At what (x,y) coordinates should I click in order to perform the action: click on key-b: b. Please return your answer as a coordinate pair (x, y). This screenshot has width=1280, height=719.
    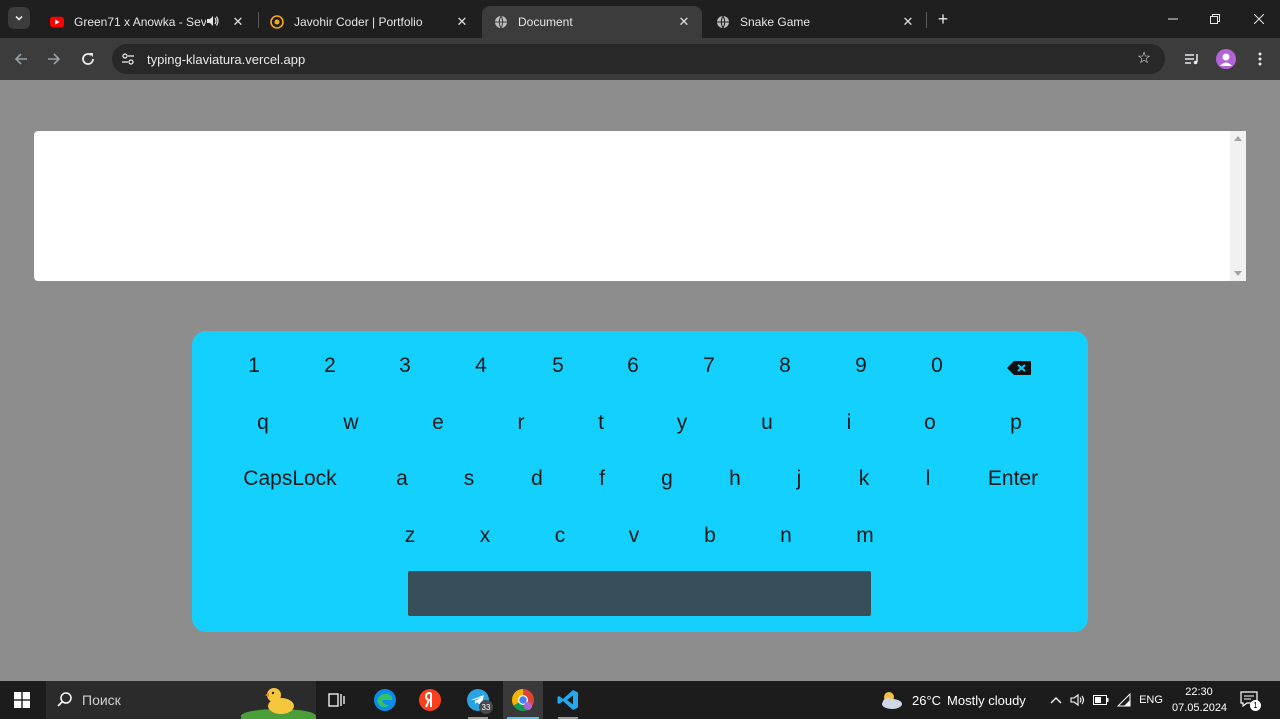
    Looking at the image, I should click on (710, 536).